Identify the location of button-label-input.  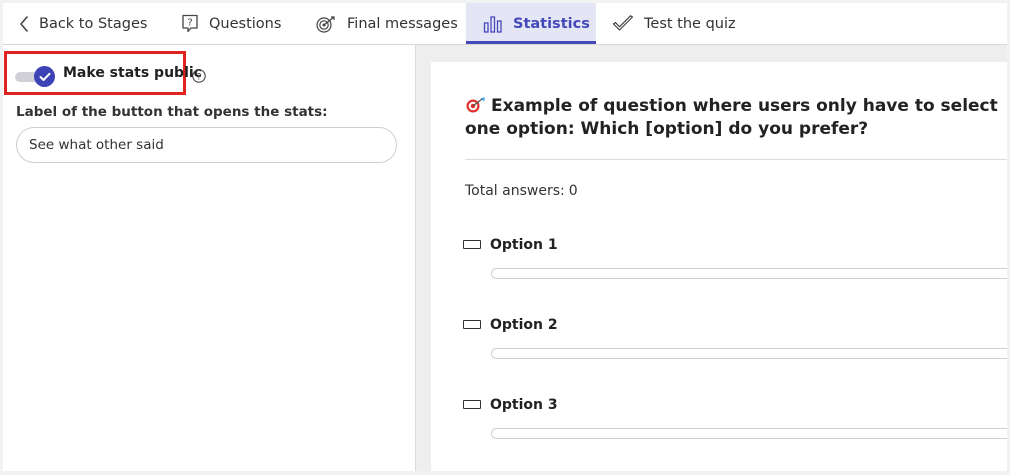
(206, 145).